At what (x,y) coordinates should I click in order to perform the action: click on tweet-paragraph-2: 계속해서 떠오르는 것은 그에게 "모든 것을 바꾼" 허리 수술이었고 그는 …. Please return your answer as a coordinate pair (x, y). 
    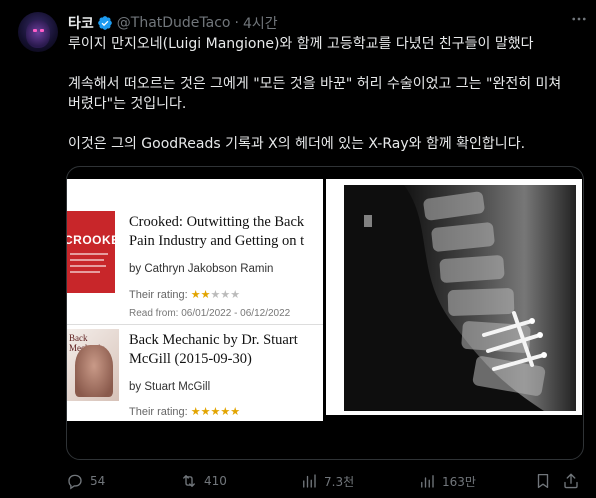
    Looking at the image, I should click on (317, 94).